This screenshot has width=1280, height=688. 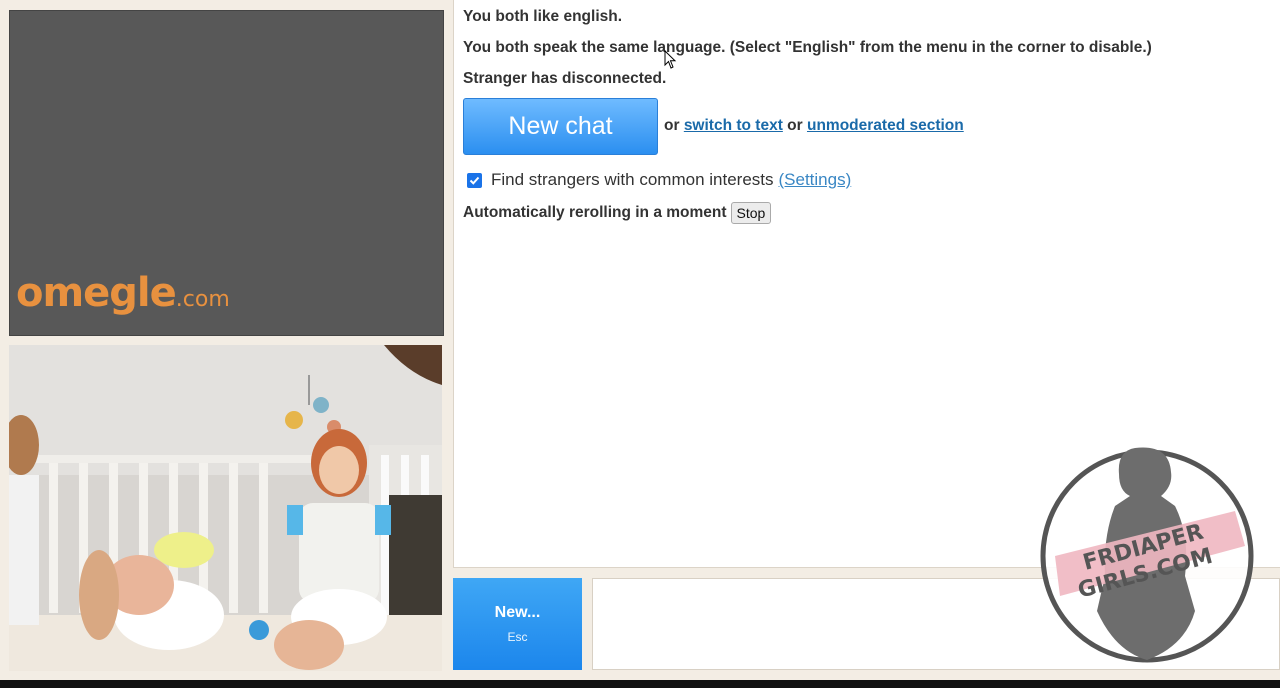 I want to click on new-chat-button: New chat, so click(x=560, y=126).